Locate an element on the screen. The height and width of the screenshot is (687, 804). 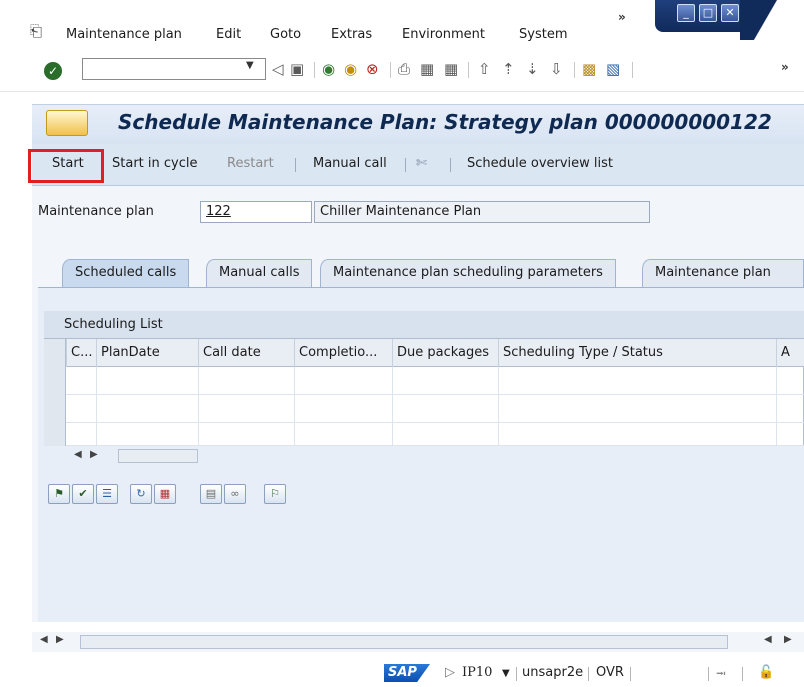
shortcut-icon: ▧ is located at coordinates (613, 69).